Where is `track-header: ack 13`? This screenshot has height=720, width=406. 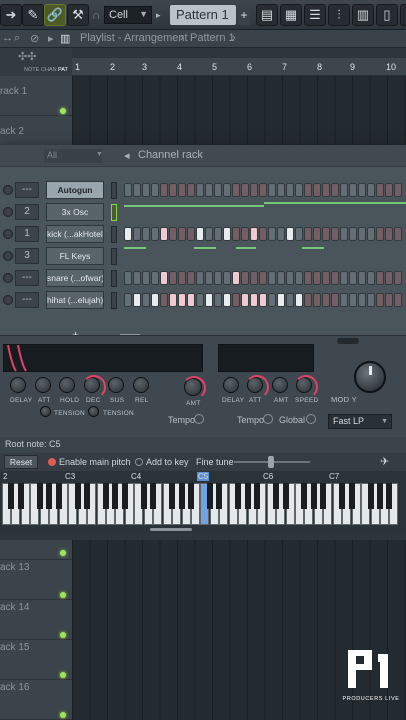
track-header: ack 13 is located at coordinates (36, 580).